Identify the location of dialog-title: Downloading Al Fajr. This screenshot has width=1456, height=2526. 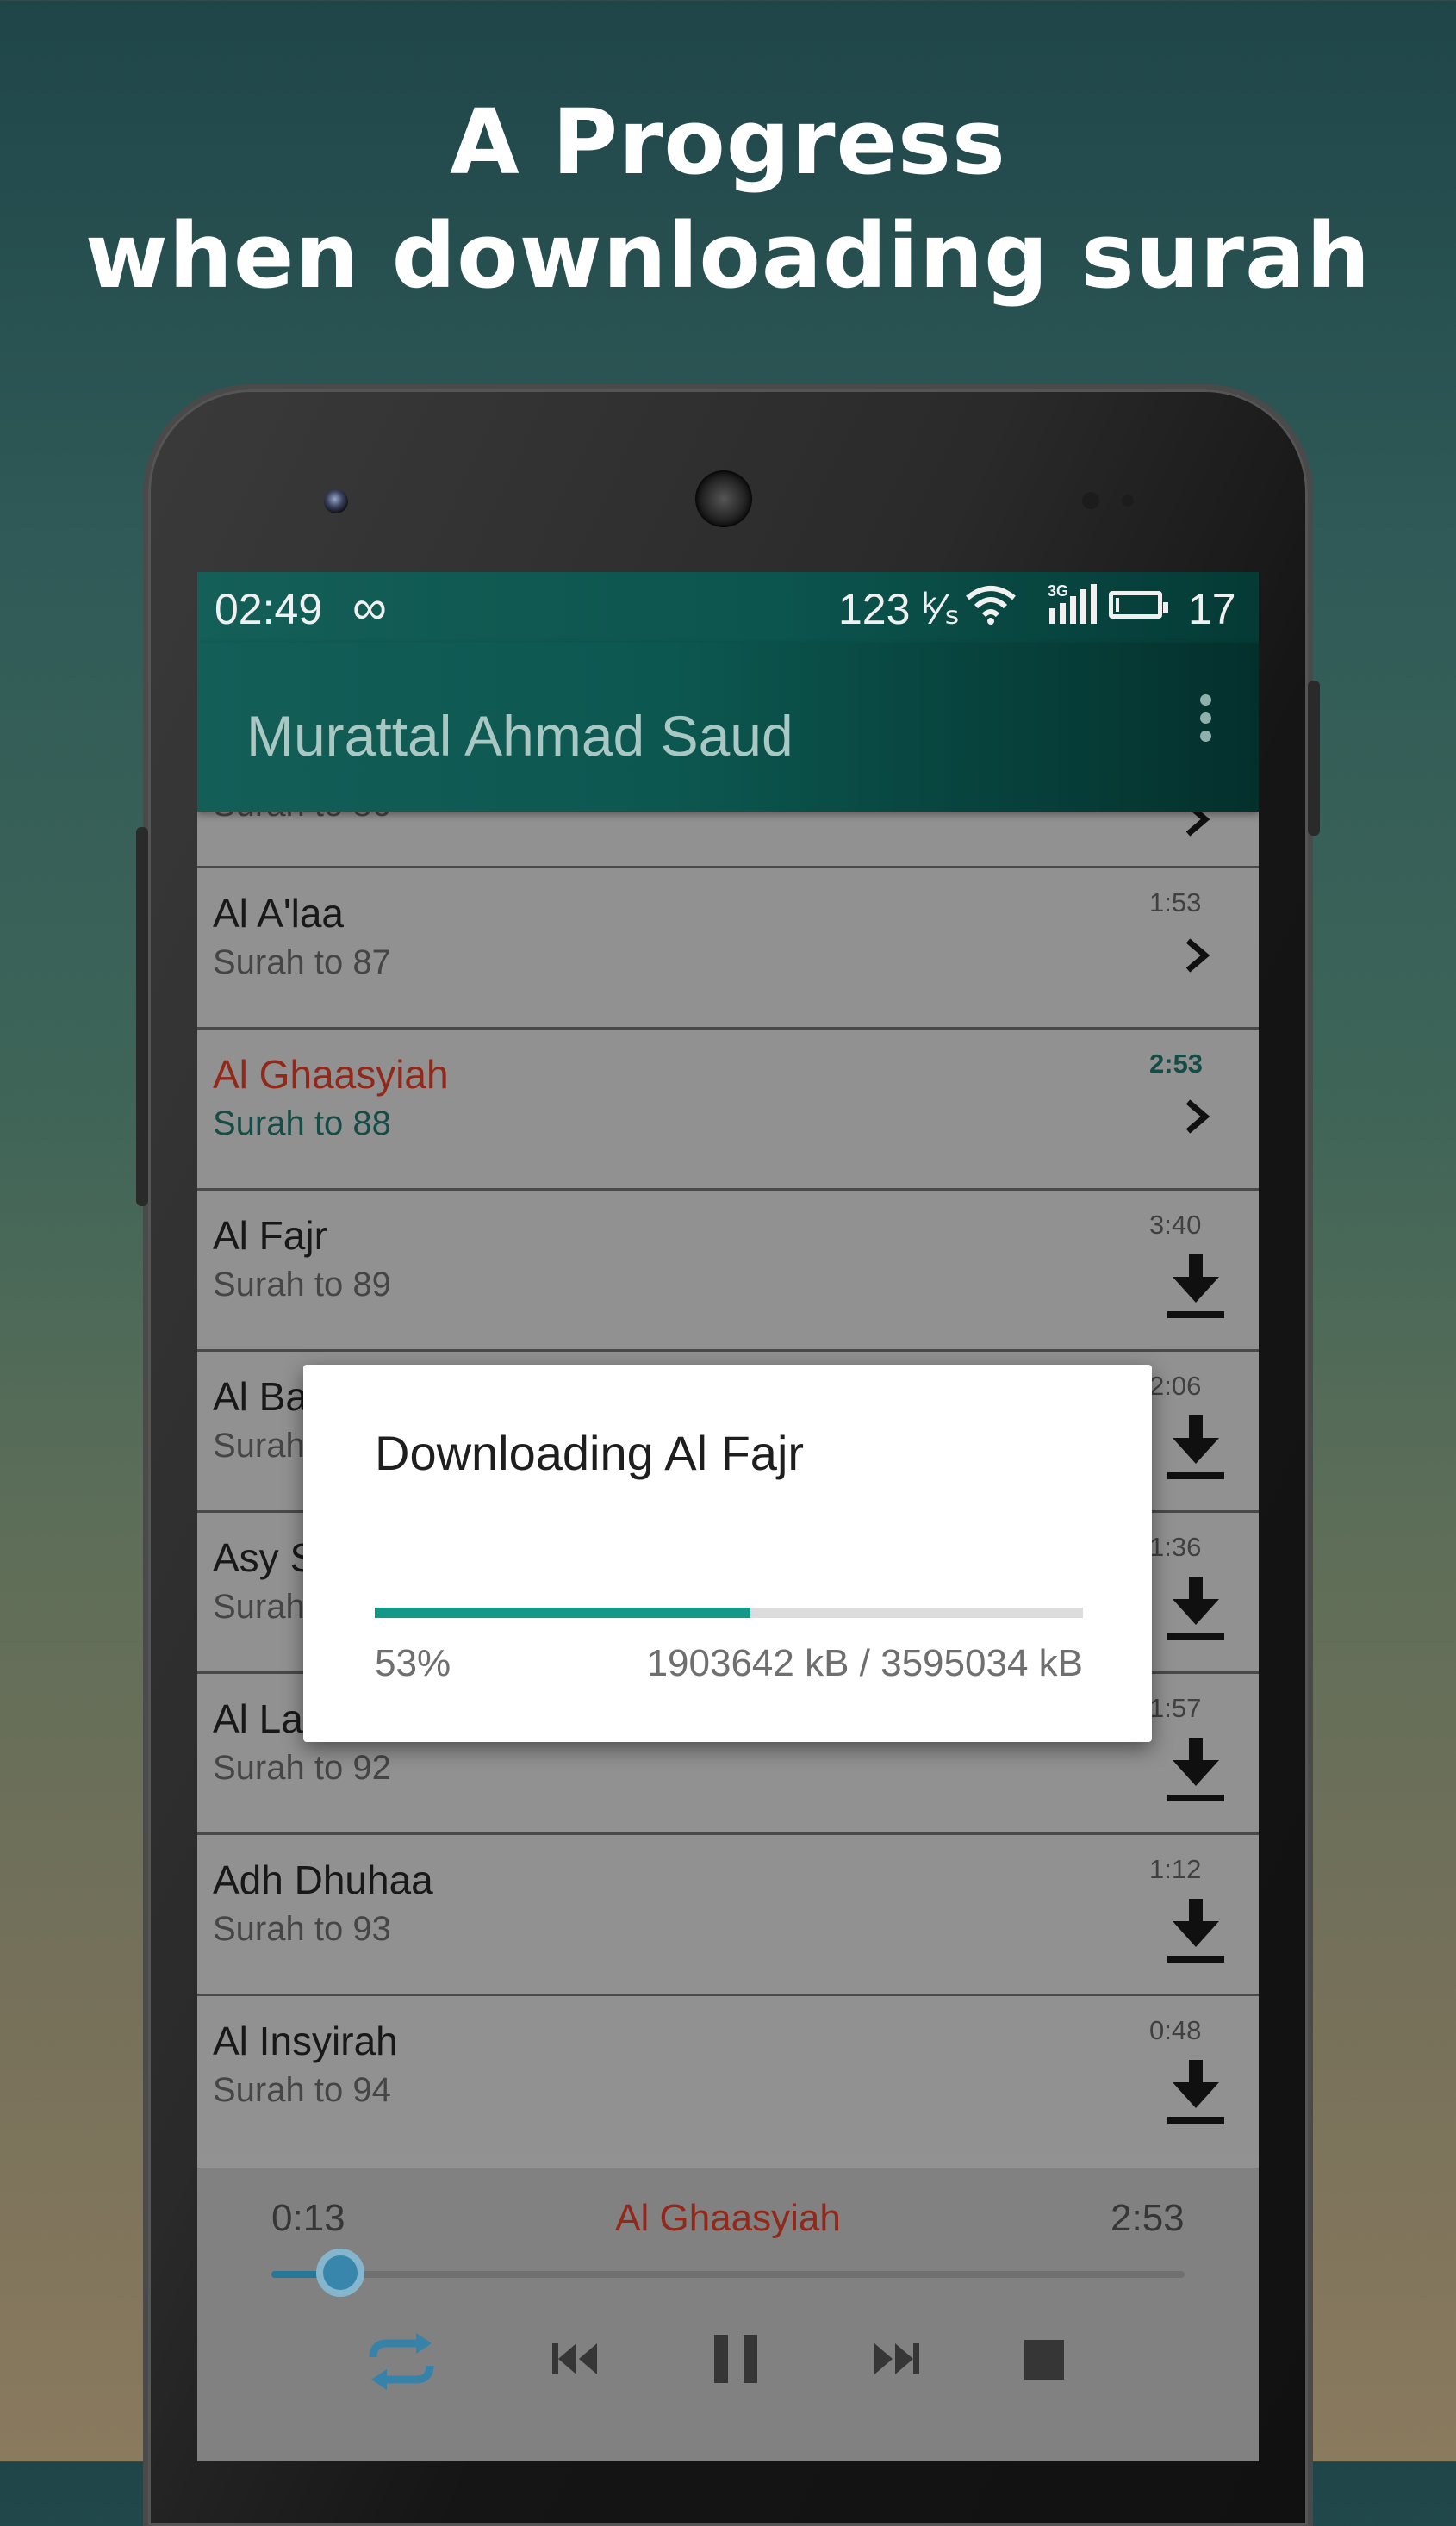
(590, 1453).